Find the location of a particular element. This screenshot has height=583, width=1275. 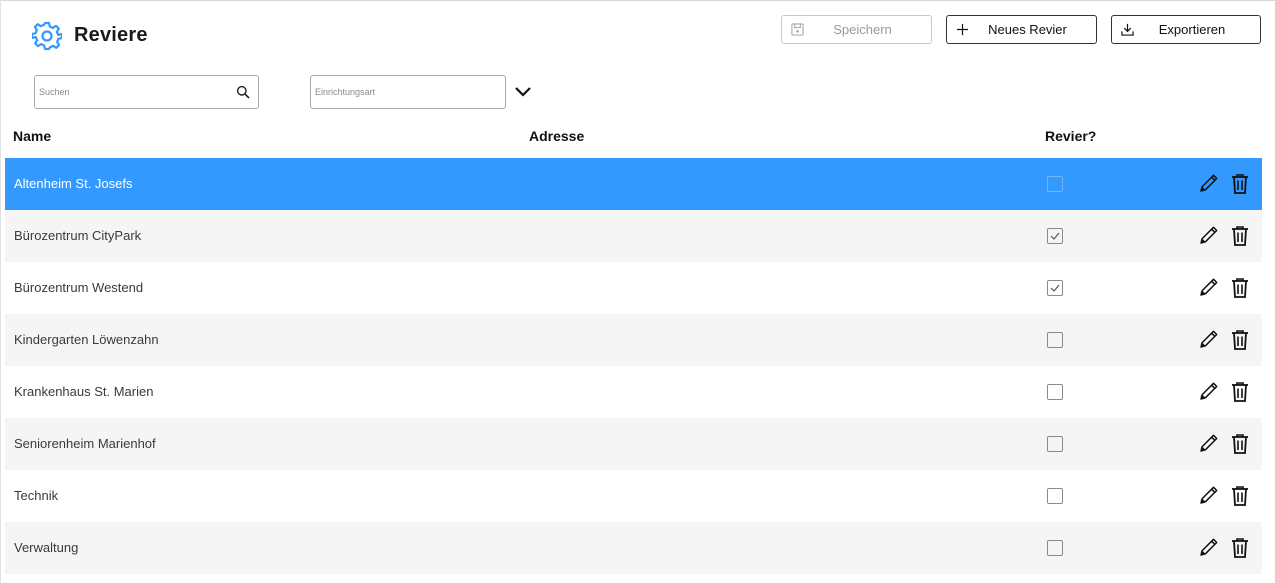

floppy-disk-icon is located at coordinates (797, 30).